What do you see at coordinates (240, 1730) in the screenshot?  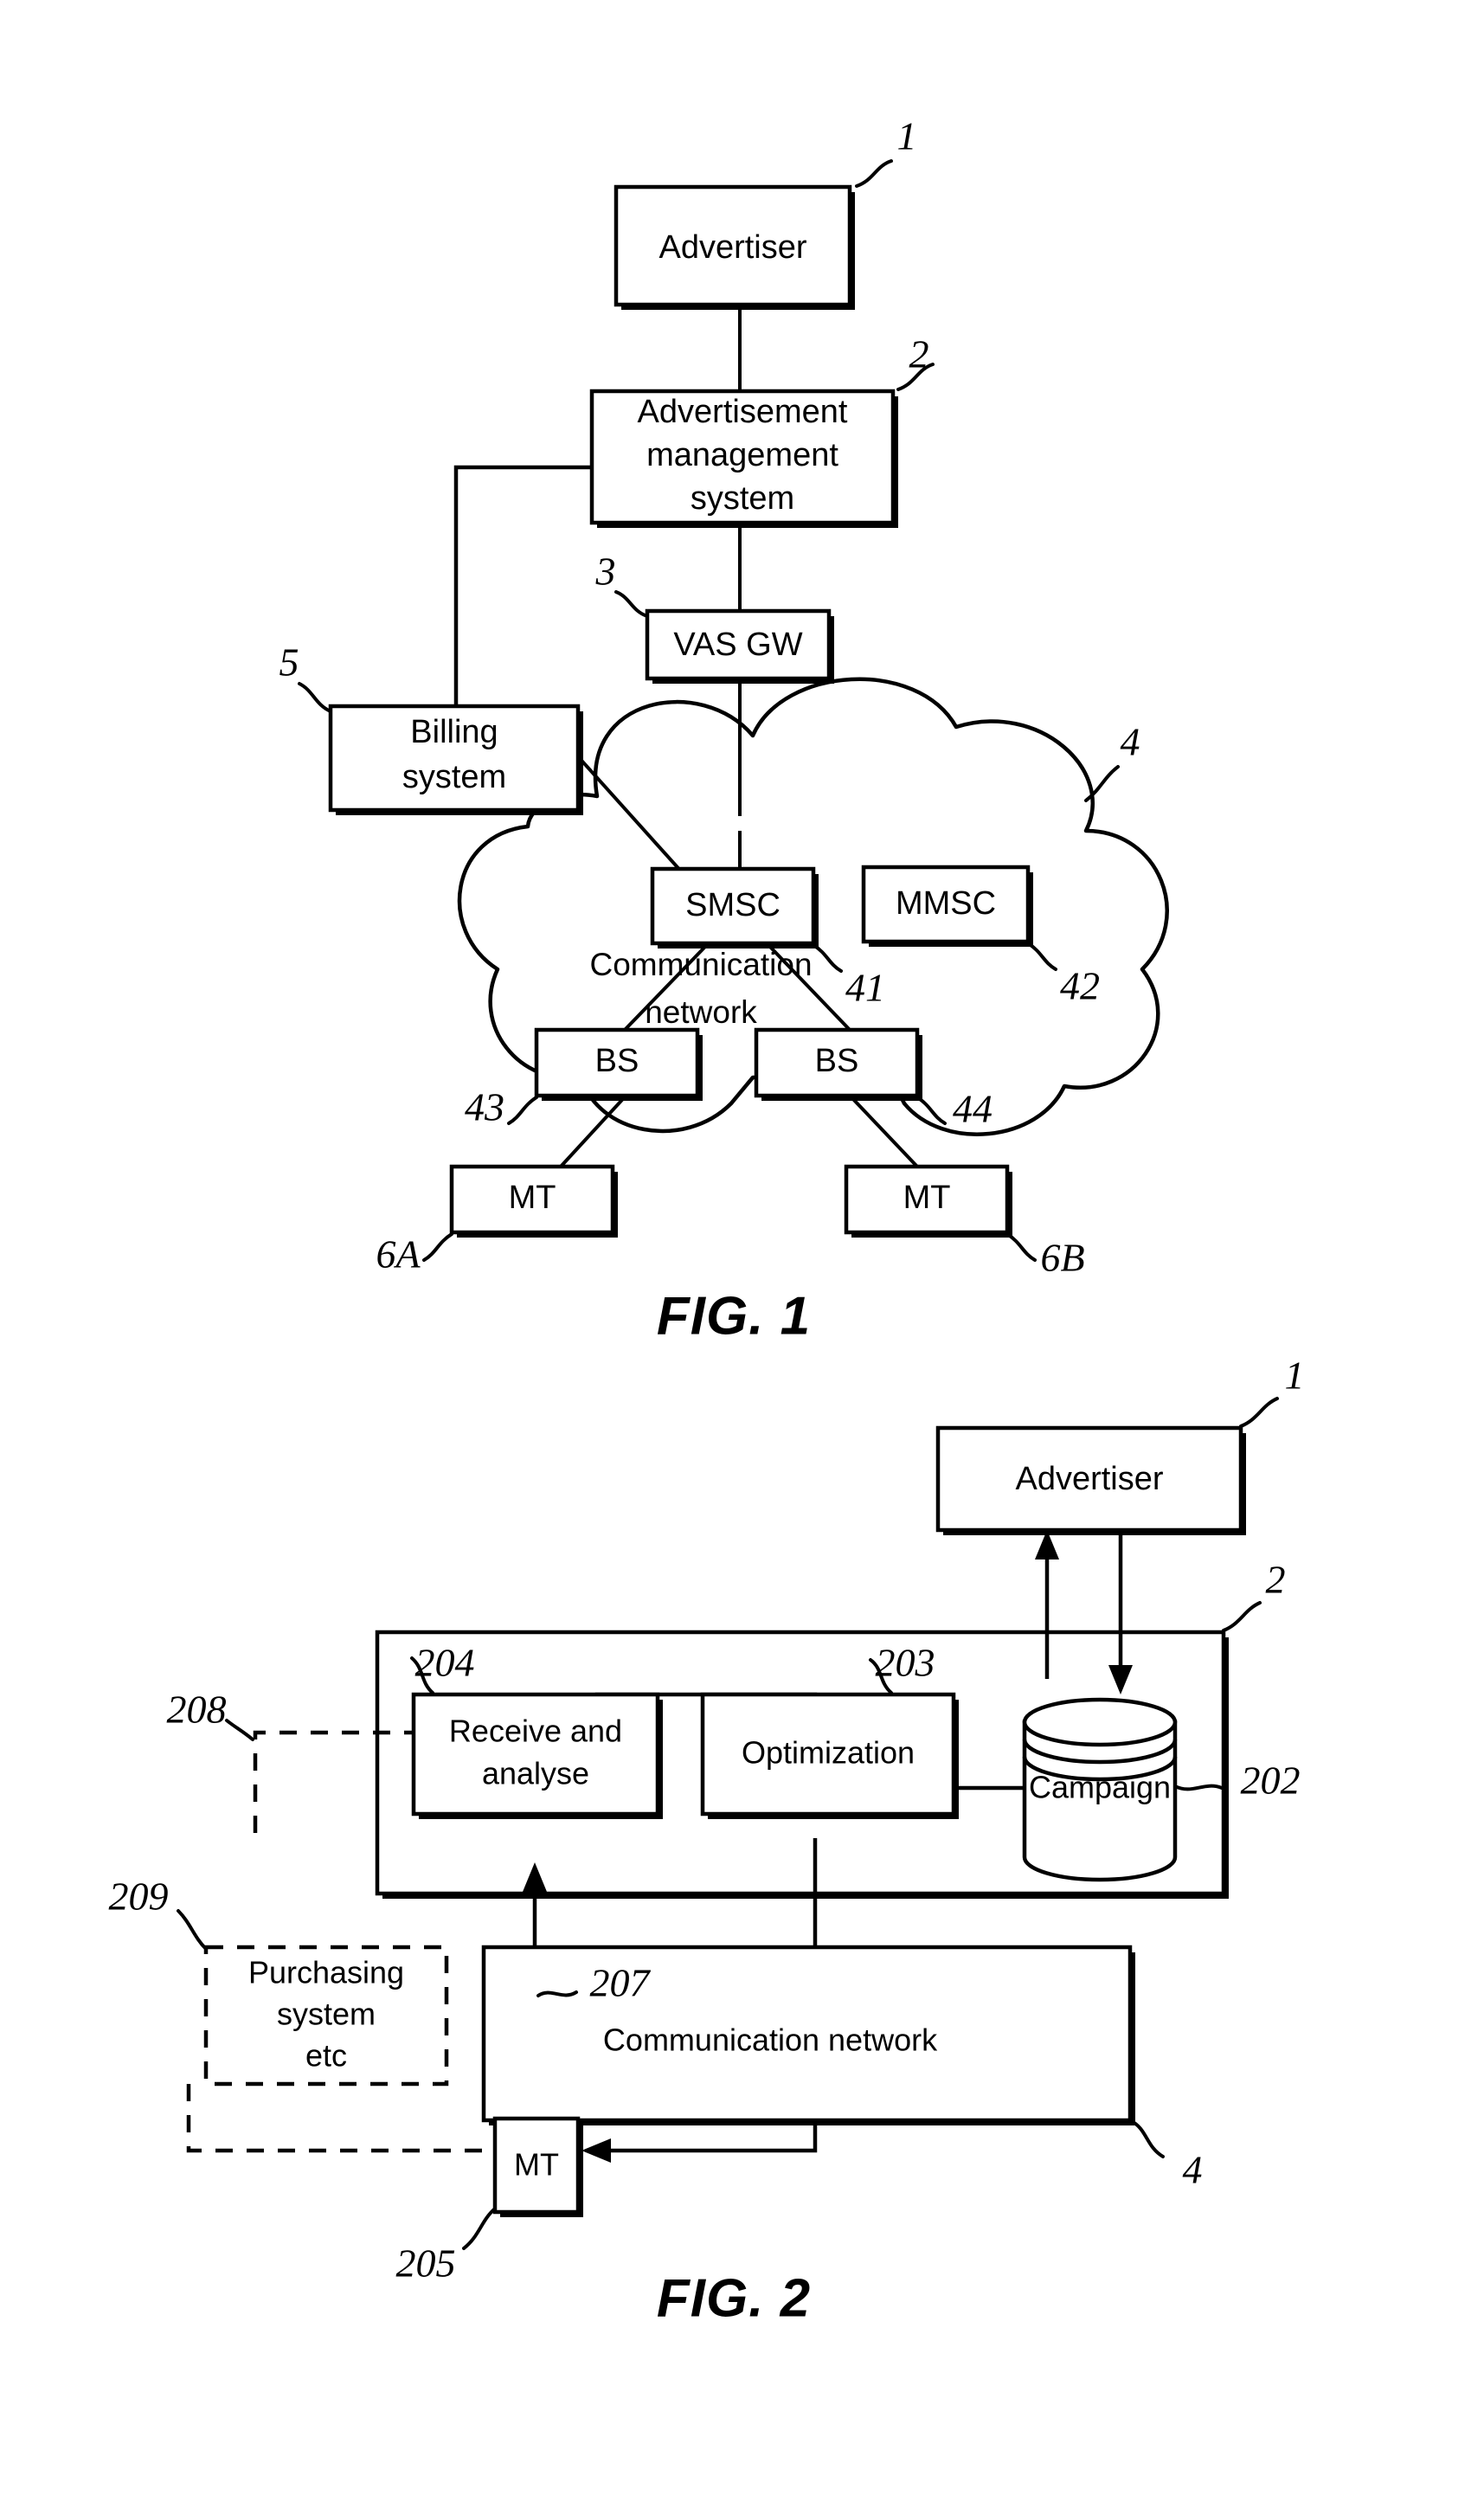 I see `link-208-ref-leader` at bounding box center [240, 1730].